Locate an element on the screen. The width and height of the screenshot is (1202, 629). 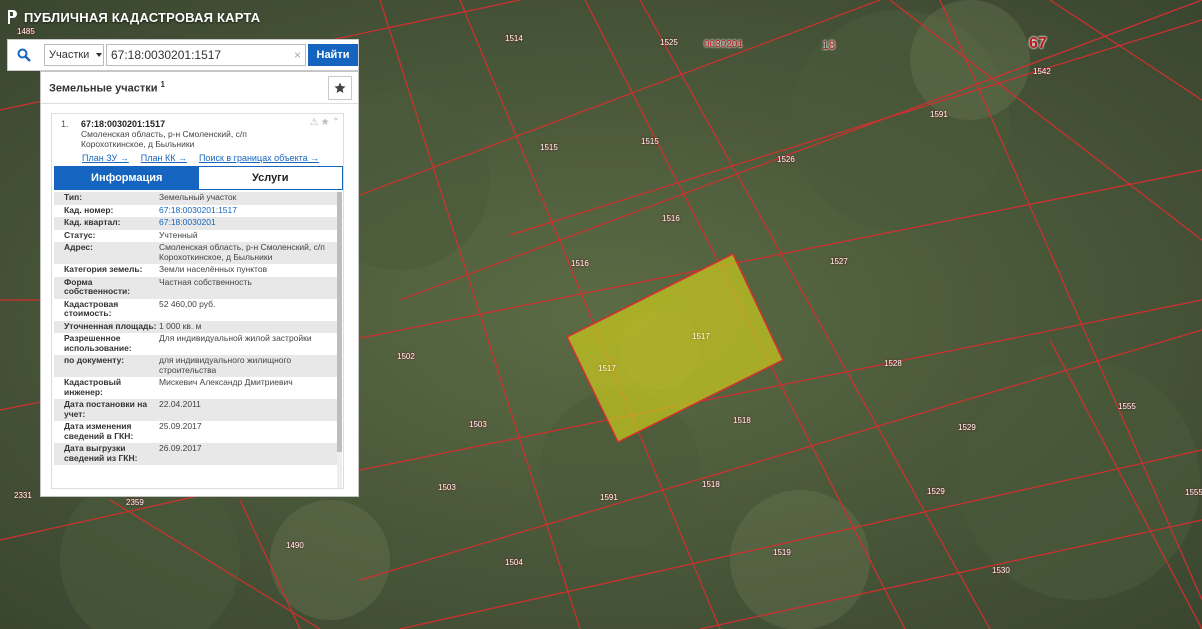
panel-title: Земельные участки 1 is located at coordinates (107, 87).